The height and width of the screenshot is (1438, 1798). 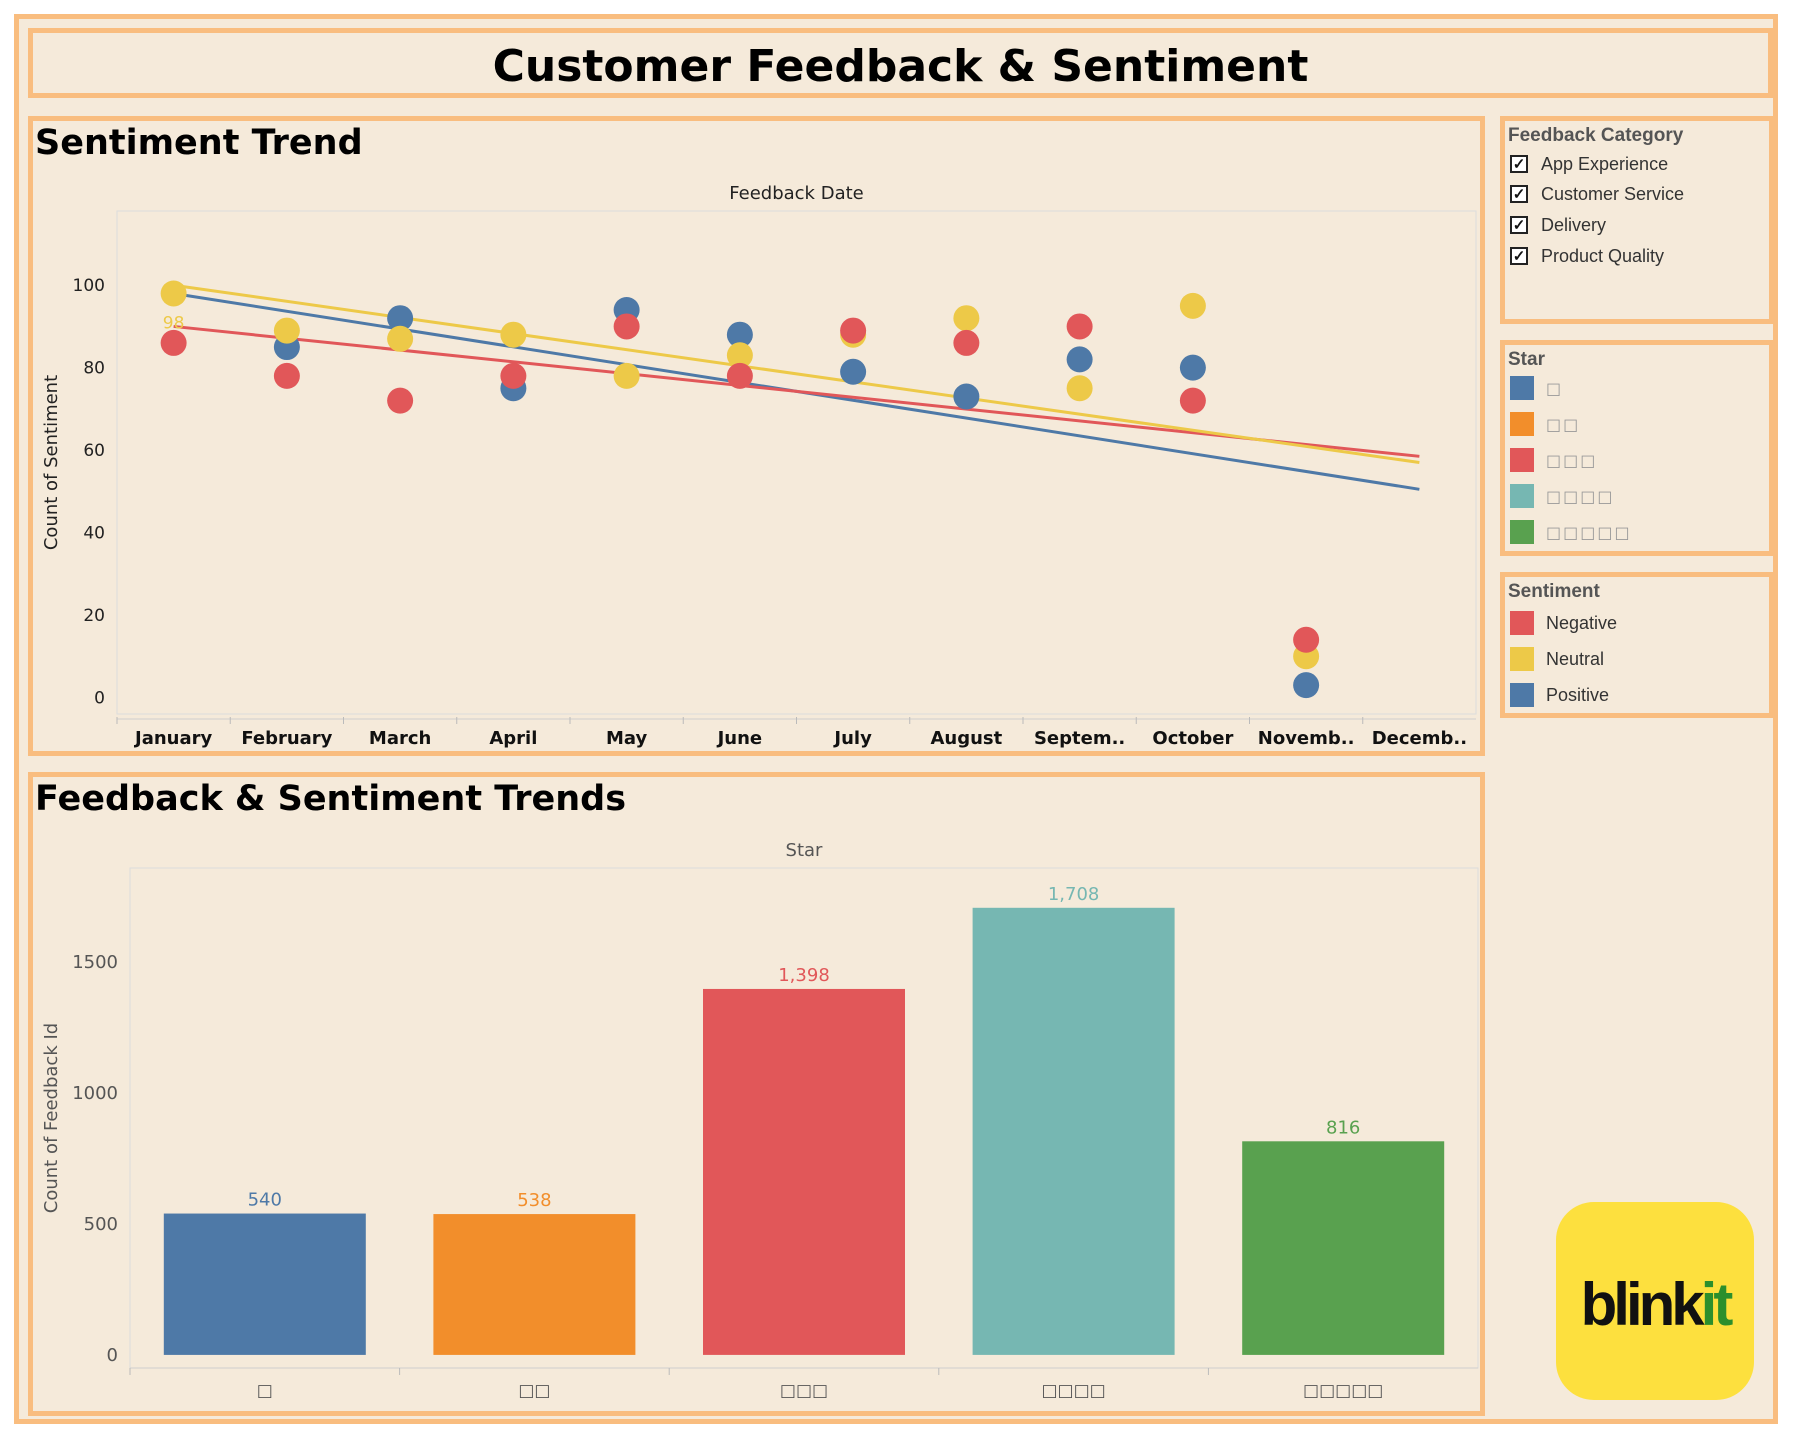 I want to click on bar-value-label: 816, so click(x=1343, y=1127).